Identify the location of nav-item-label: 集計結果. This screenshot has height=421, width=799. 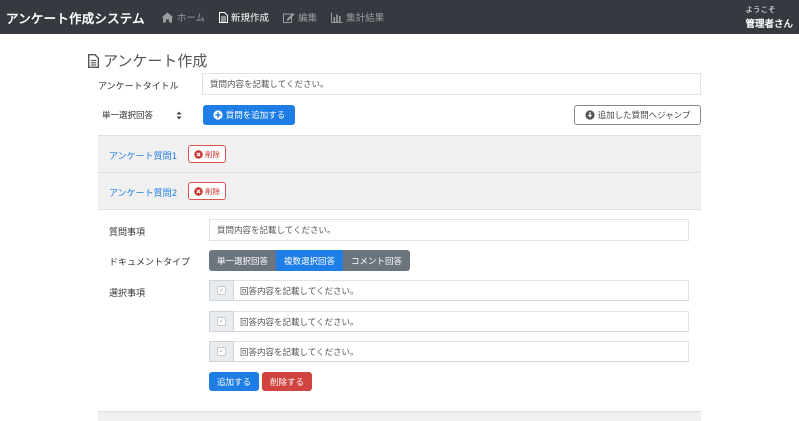
(365, 18).